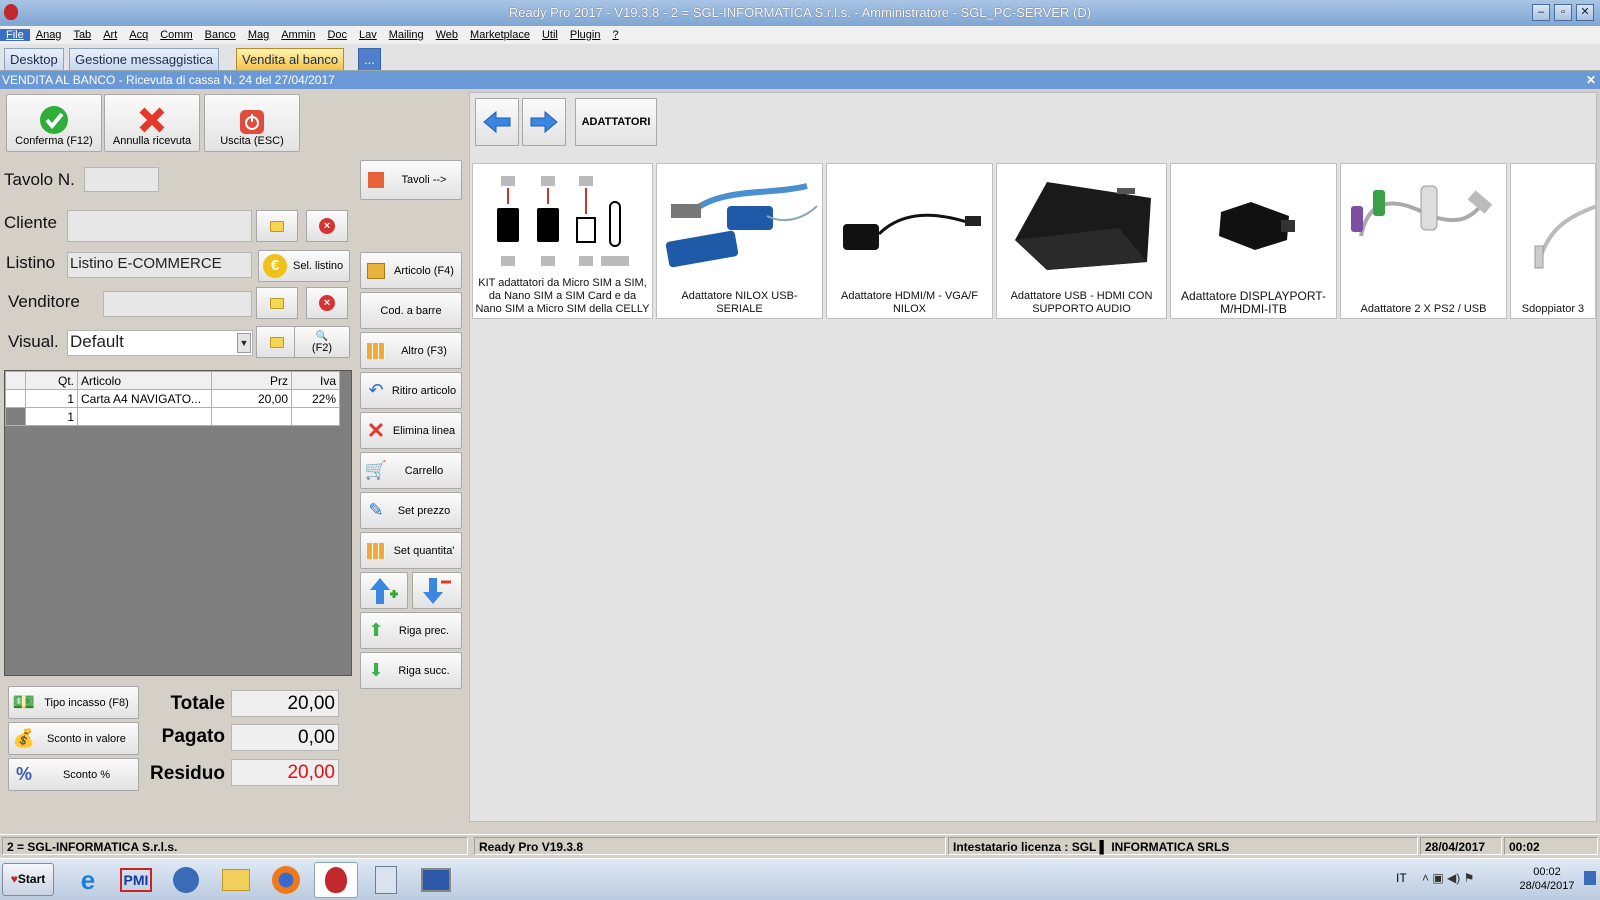 This screenshot has width=1600, height=900. Describe the element at coordinates (368, 35) in the screenshot. I see `menu-lav: Lav` at that location.